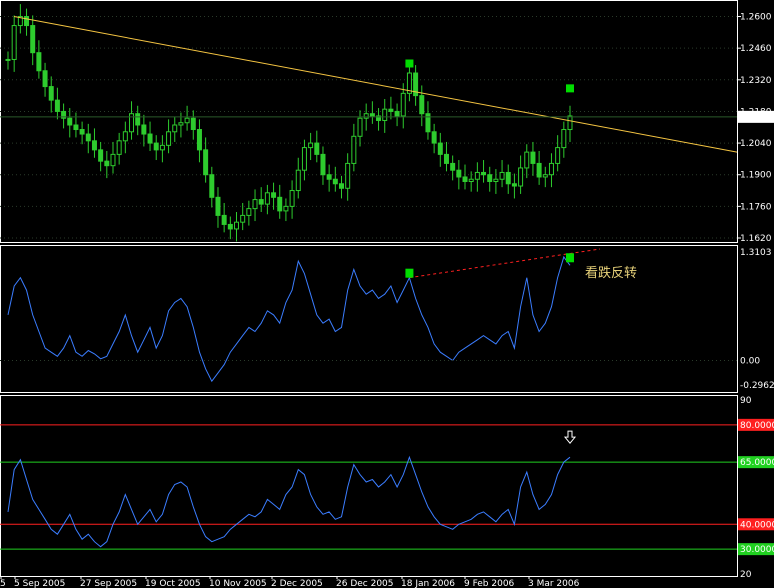 The width and height of the screenshot is (774, 588). I want to click on rsi-tick-label: 30.0000, so click(757, 550).